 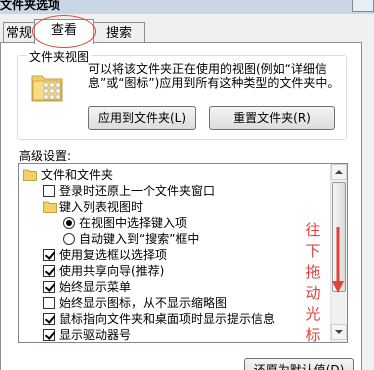 I want to click on tree-item-label: 使用共享向导(推荐), so click(x=112, y=271).